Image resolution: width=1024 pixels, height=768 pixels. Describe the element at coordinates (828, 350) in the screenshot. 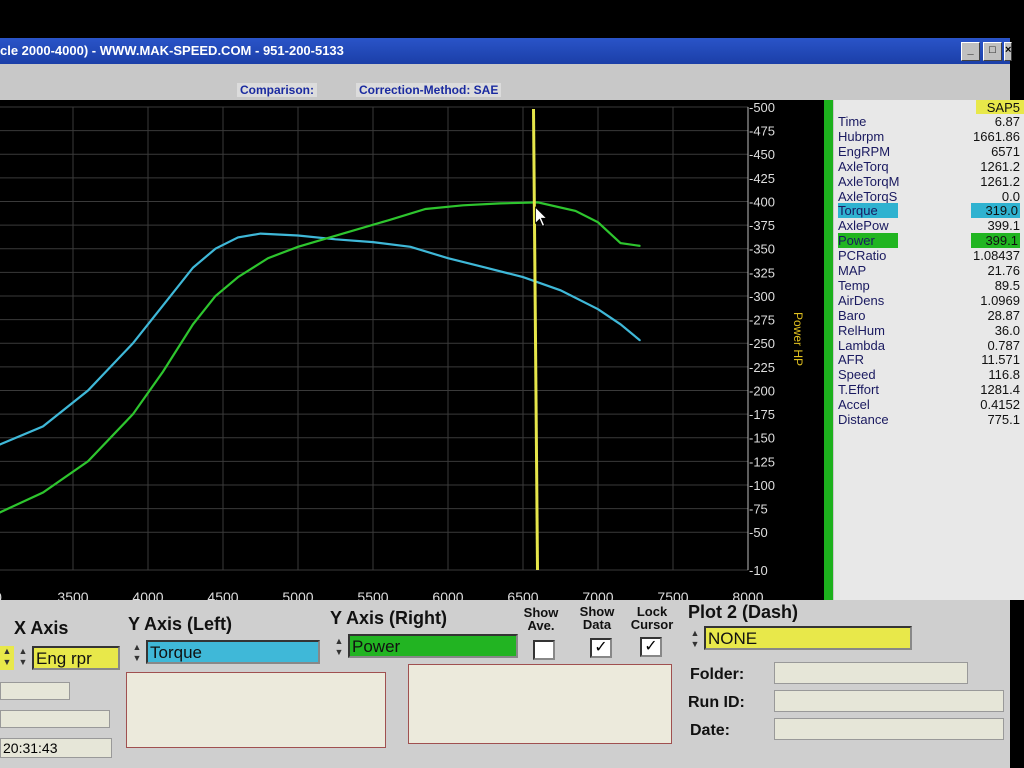

I see `panel-divider` at that location.